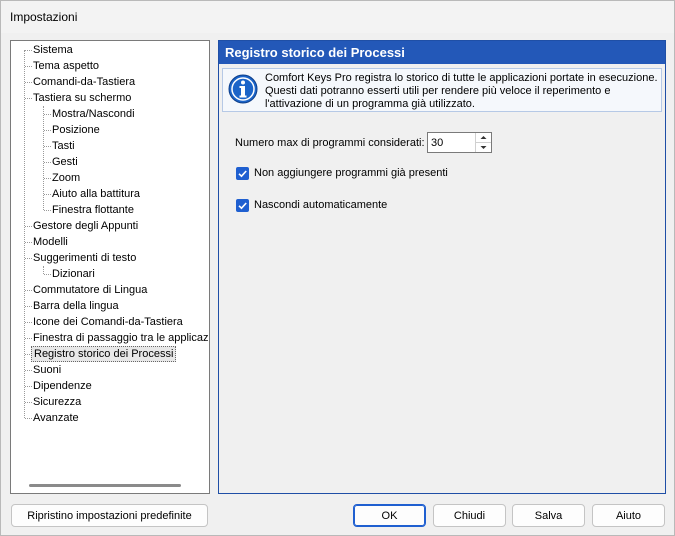 The height and width of the screenshot is (536, 675). Describe the element at coordinates (442, 52) in the screenshot. I see `panel-title: Registro storico dei Processi` at that location.